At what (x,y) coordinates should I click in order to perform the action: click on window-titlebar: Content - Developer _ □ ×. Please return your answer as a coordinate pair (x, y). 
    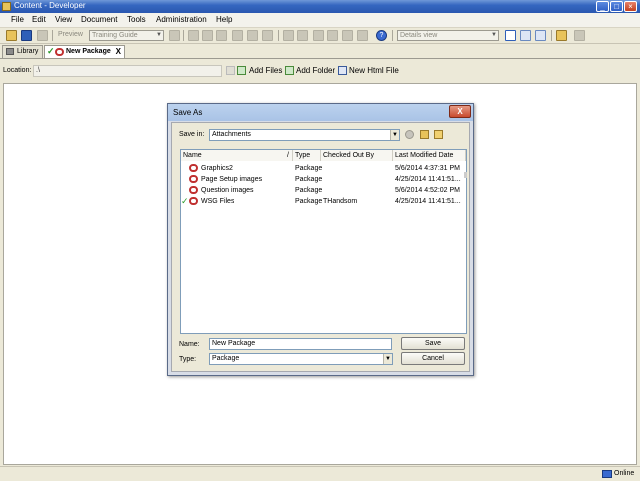
    Looking at the image, I should click on (320, 6).